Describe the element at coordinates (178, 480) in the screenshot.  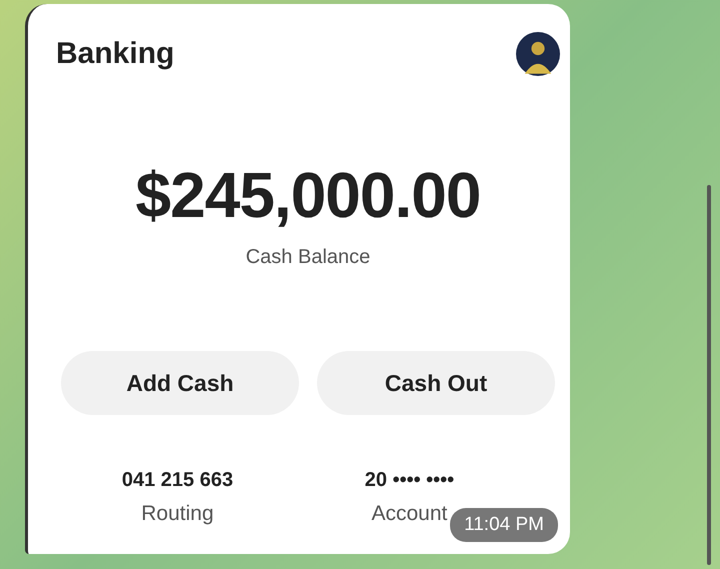
I see `detail-value: 041 215 663` at that location.